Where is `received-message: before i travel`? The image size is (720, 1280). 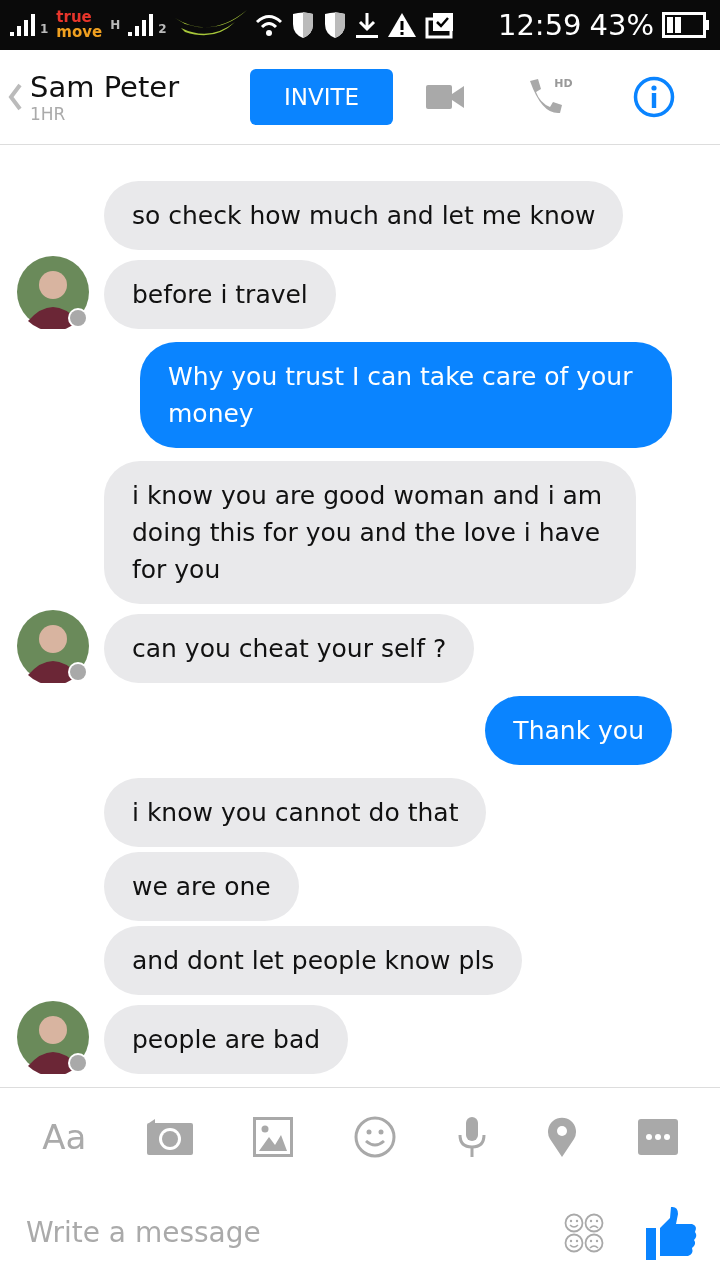
received-message: before i travel is located at coordinates (220, 294).